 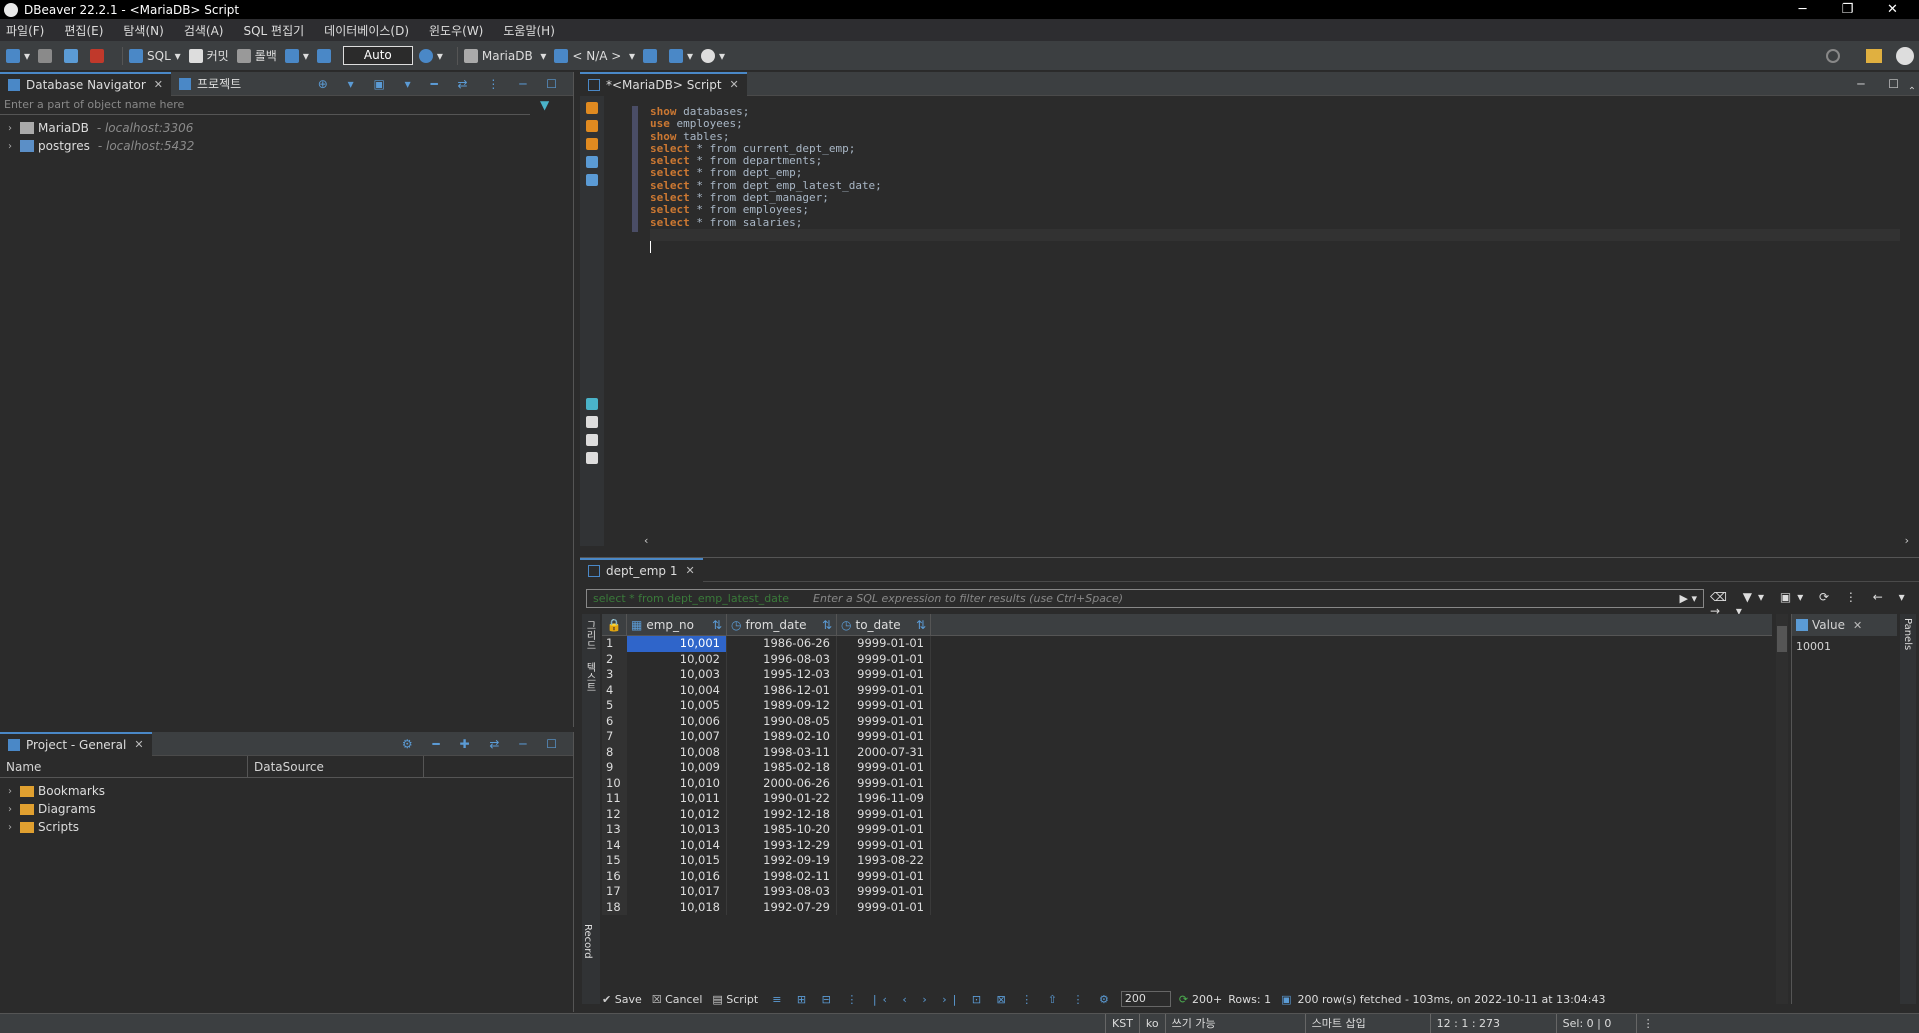 I want to click on execute-new-tab-icon, so click(x=592, y=144).